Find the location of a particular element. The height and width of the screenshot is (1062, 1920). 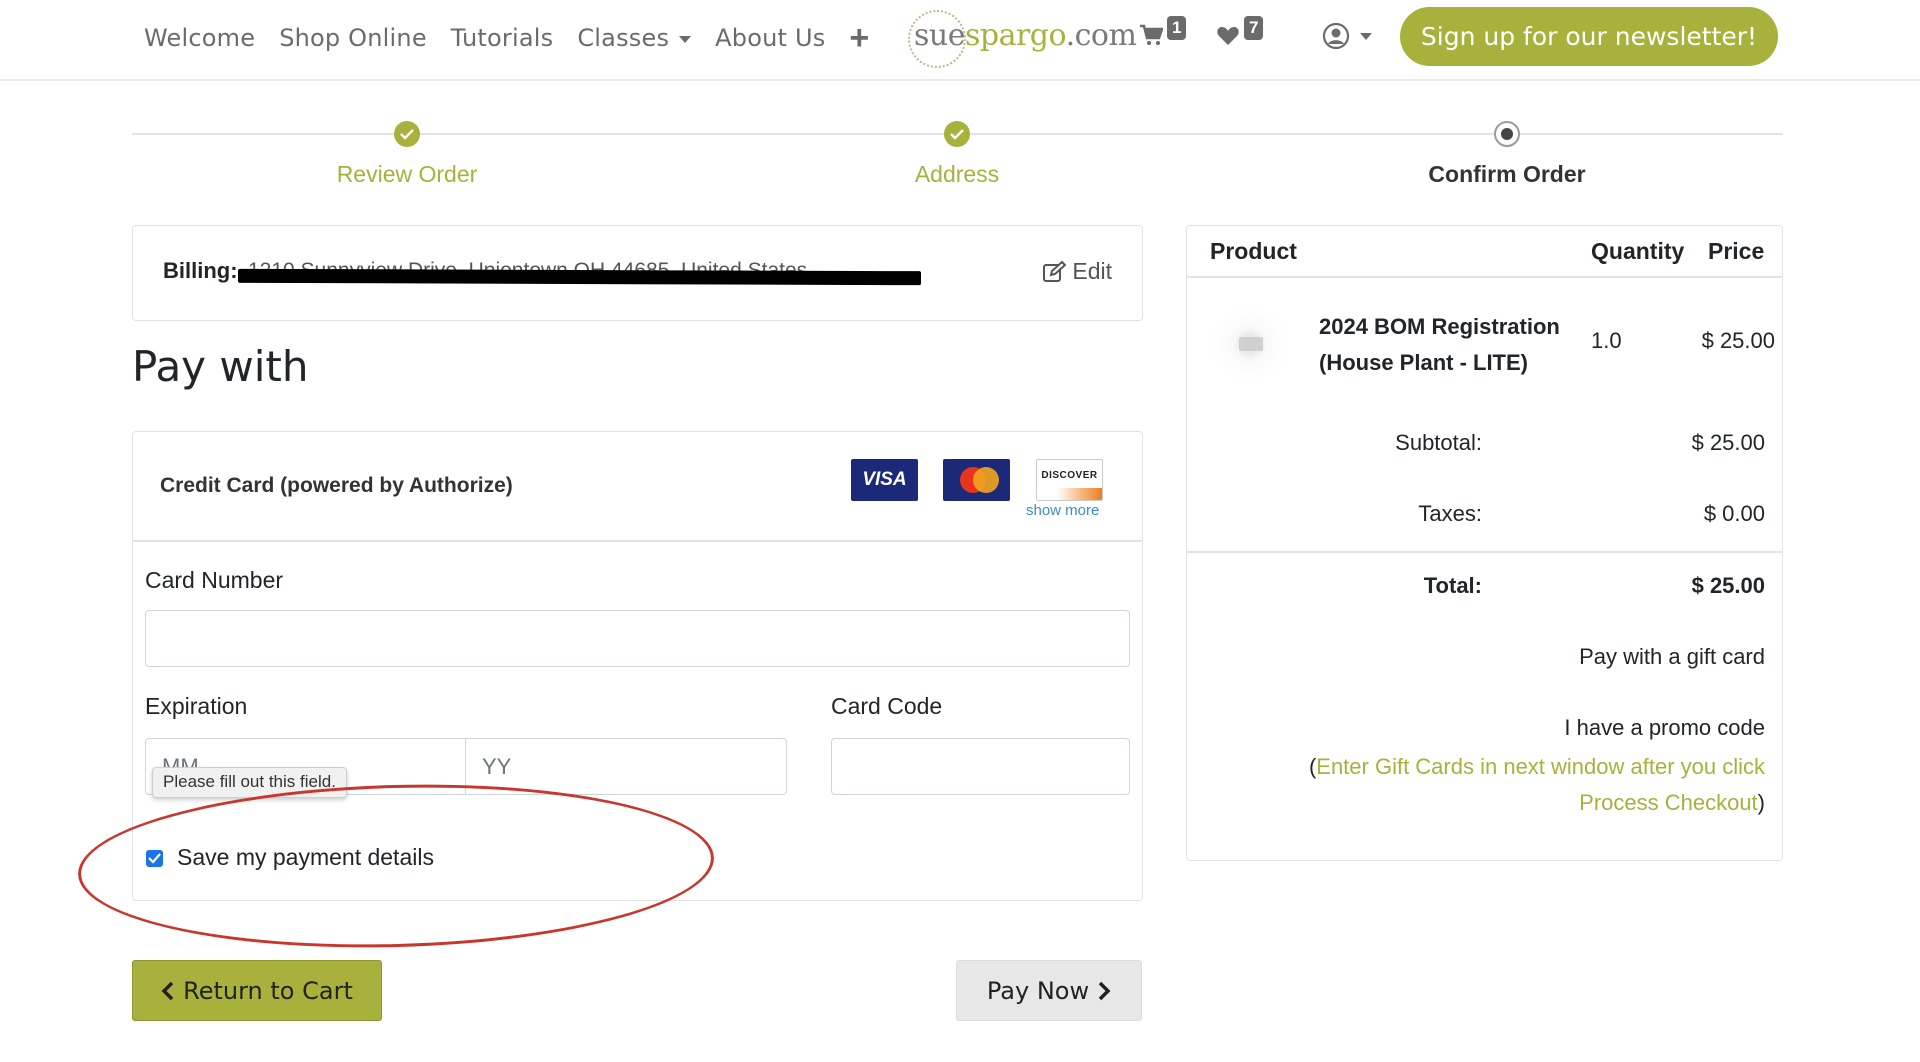

billing-label: Billing: is located at coordinates (200, 270).